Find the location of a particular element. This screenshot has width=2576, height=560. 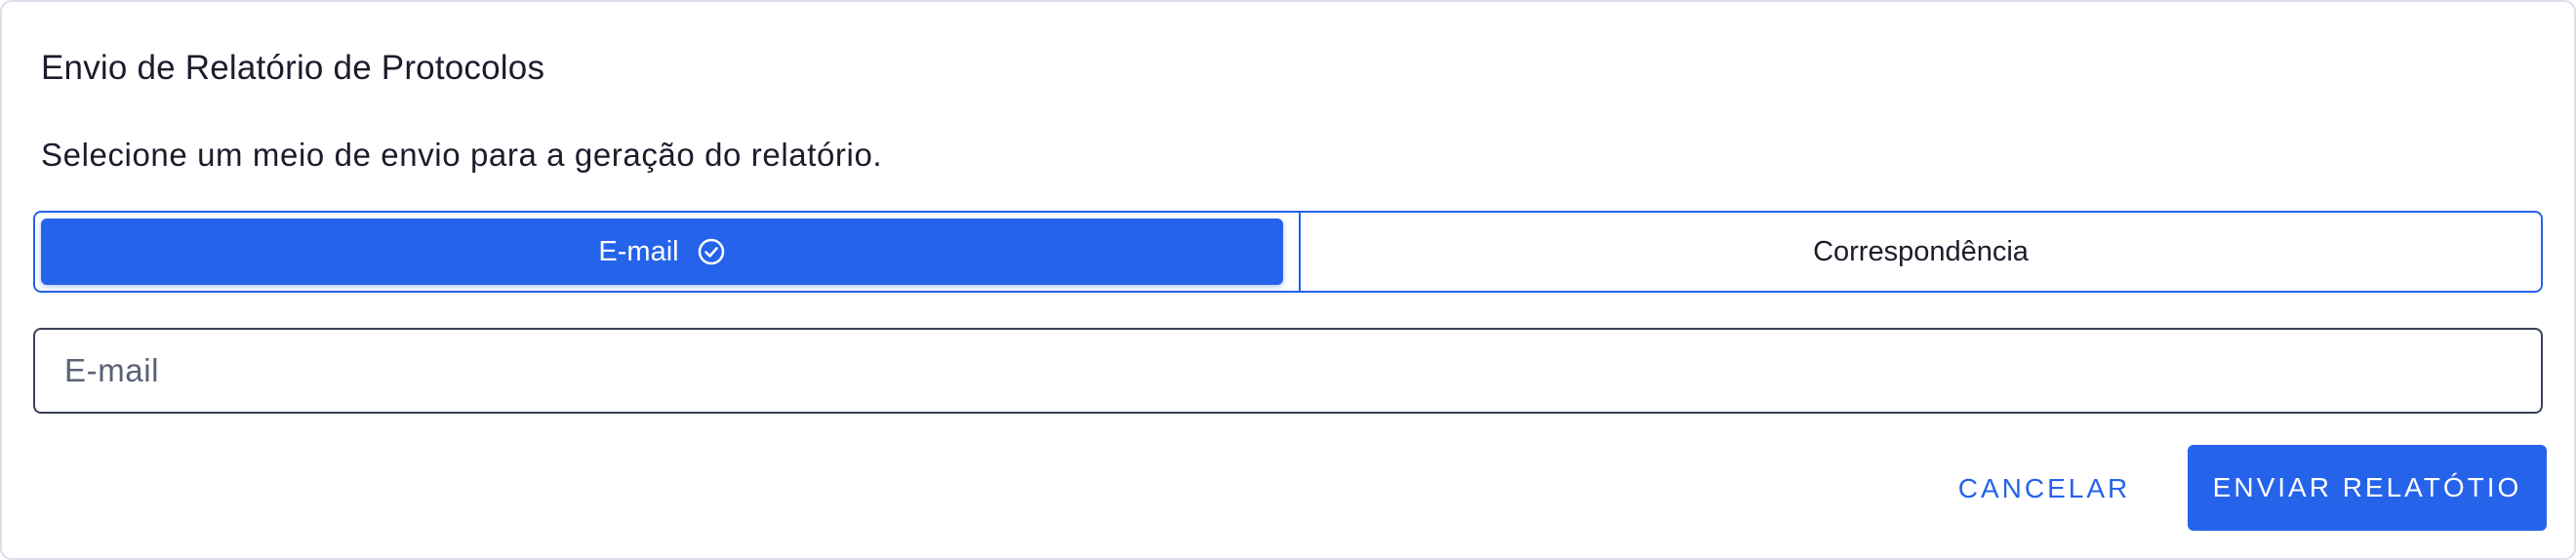

check-circle-icon is located at coordinates (711, 251).